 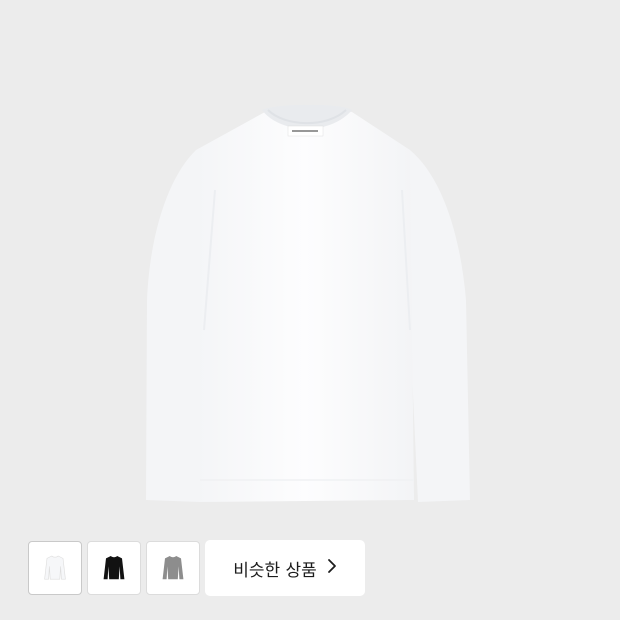 I want to click on chevron-right-icon, so click(x=332, y=568).